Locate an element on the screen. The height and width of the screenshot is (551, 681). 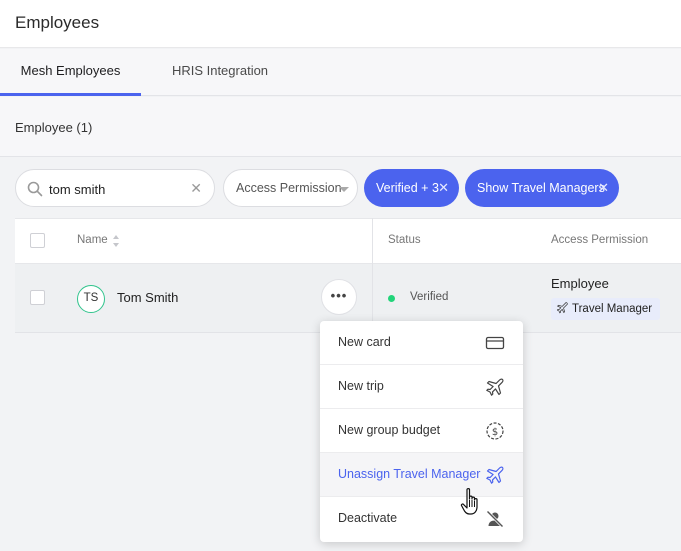
badge-label: Travel Manager is located at coordinates (612, 309).